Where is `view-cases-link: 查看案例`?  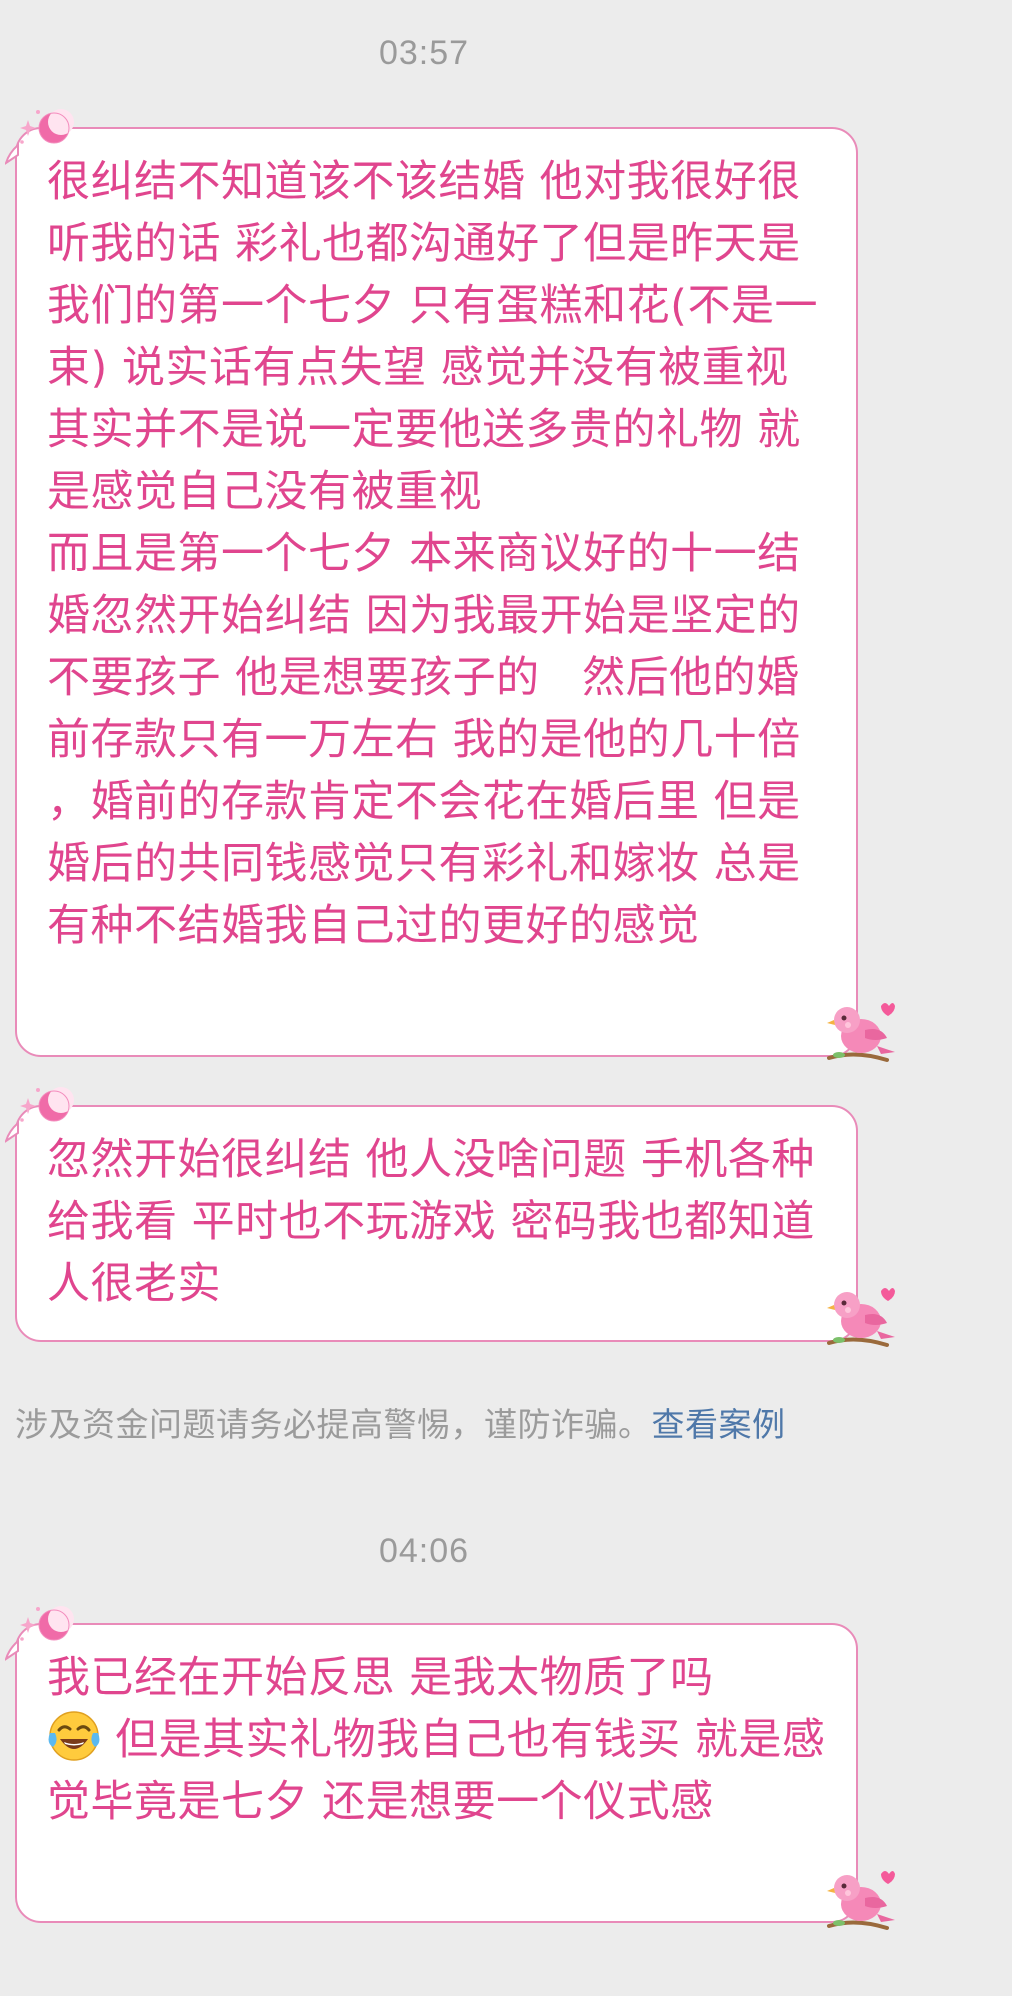
view-cases-link: 查看案例 is located at coordinates (719, 1424).